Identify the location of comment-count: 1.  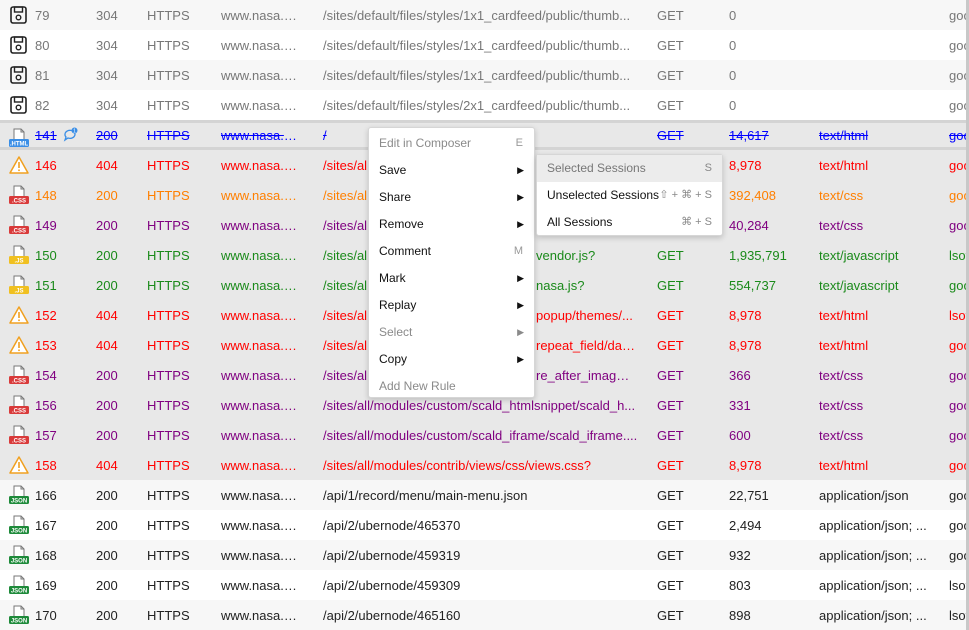
(74, 132).